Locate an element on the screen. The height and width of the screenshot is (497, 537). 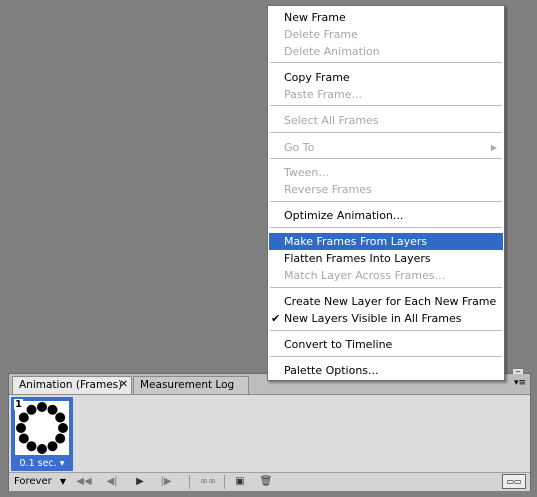
previous-frame-button: ◀| is located at coordinates (112, 482).